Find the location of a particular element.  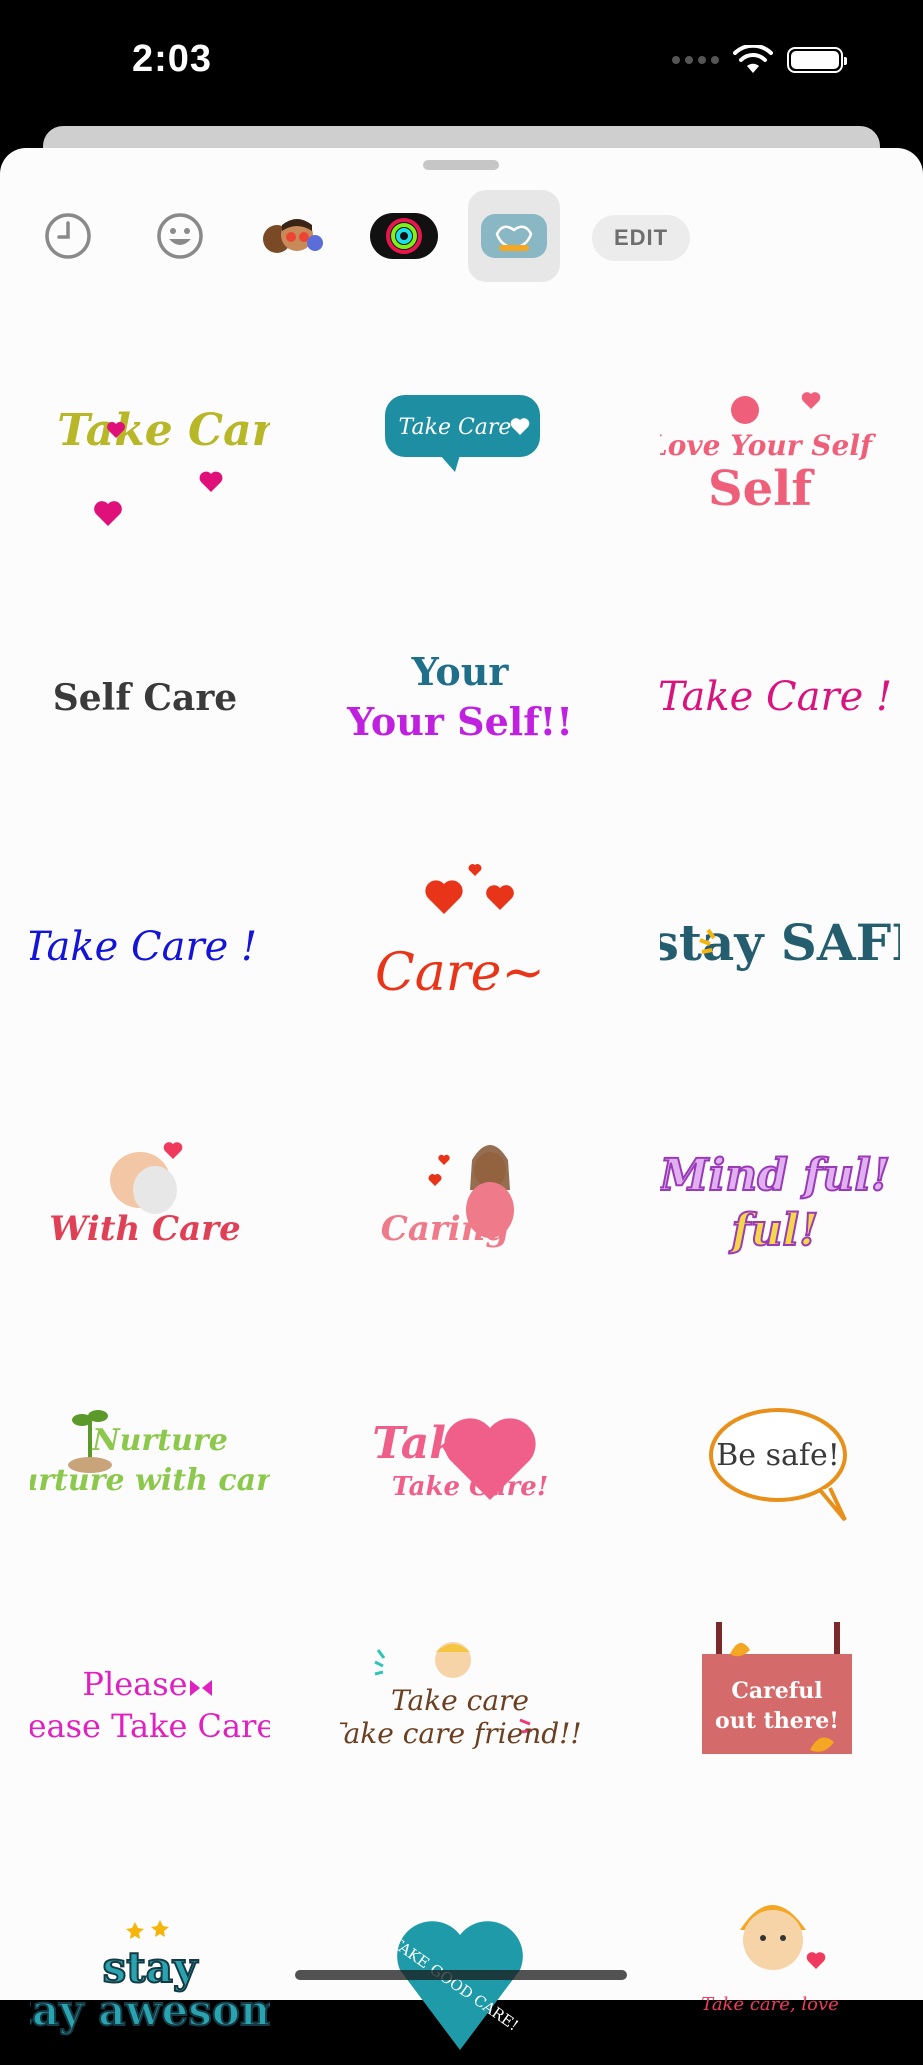

sticker-label: With Care is located at coordinates (144, 1229).